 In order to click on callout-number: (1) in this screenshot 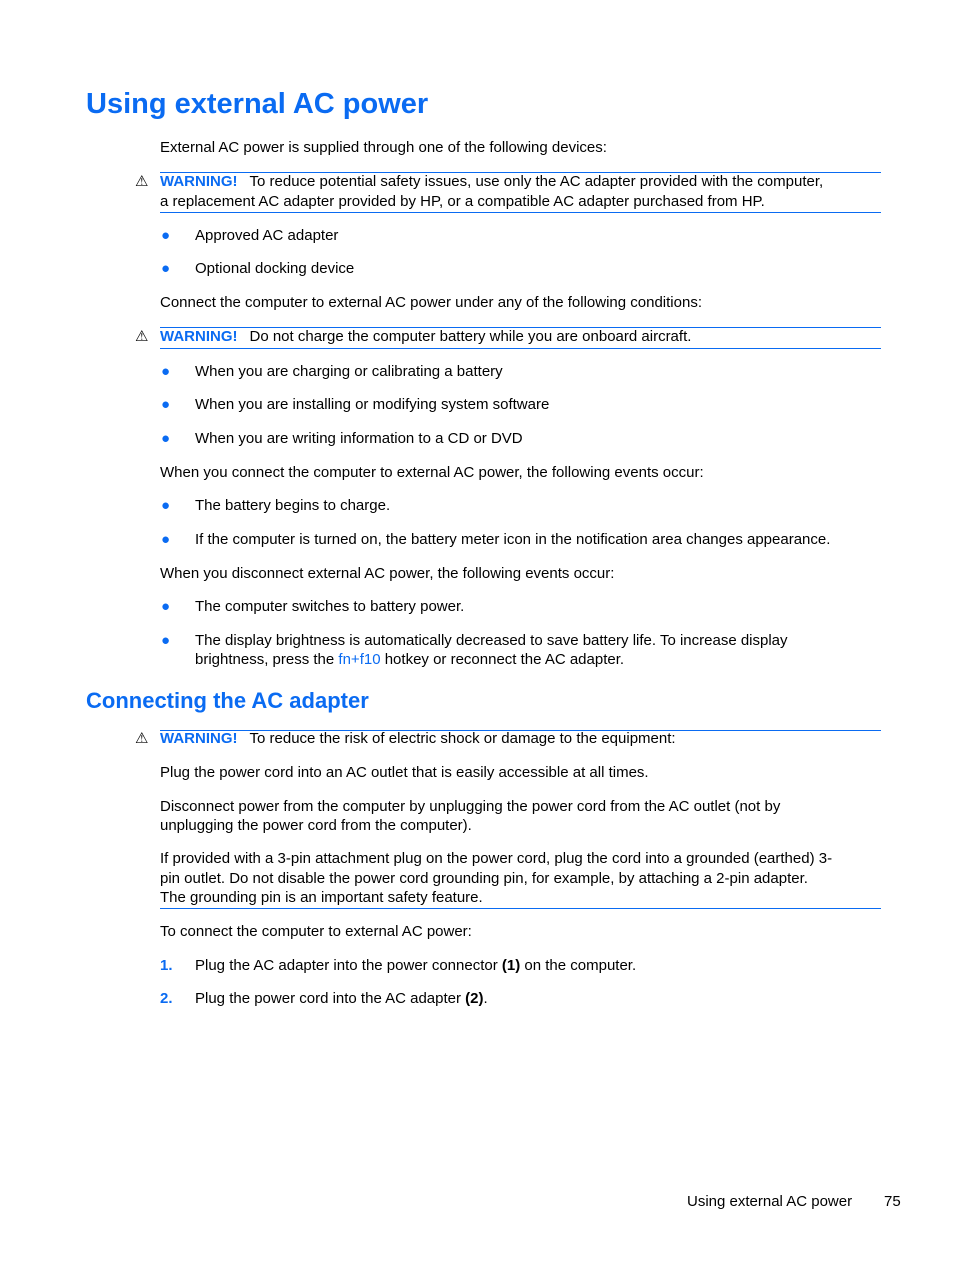, I will do `click(511, 965)`.